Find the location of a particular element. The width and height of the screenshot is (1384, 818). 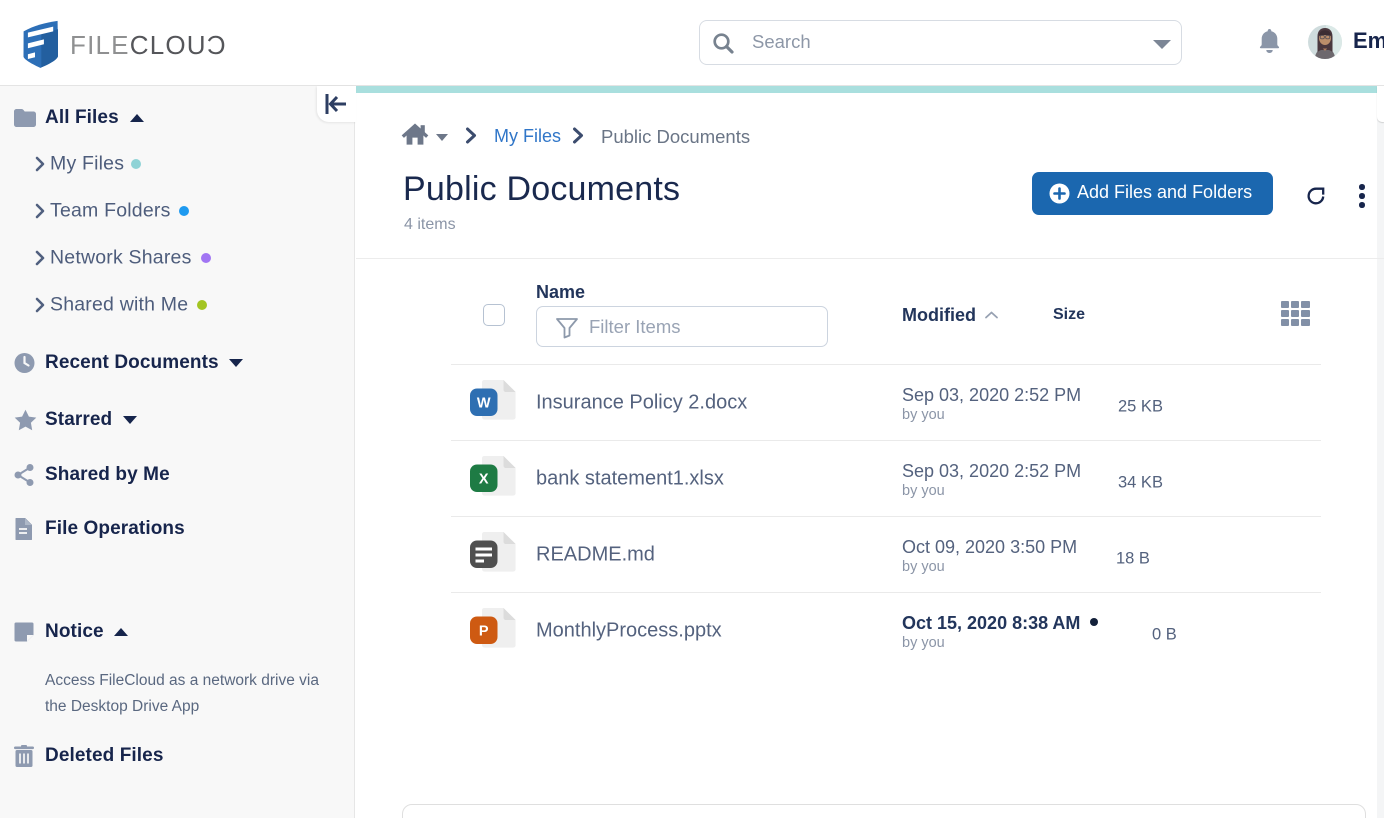

svg-text: W is located at coordinates (484, 404).